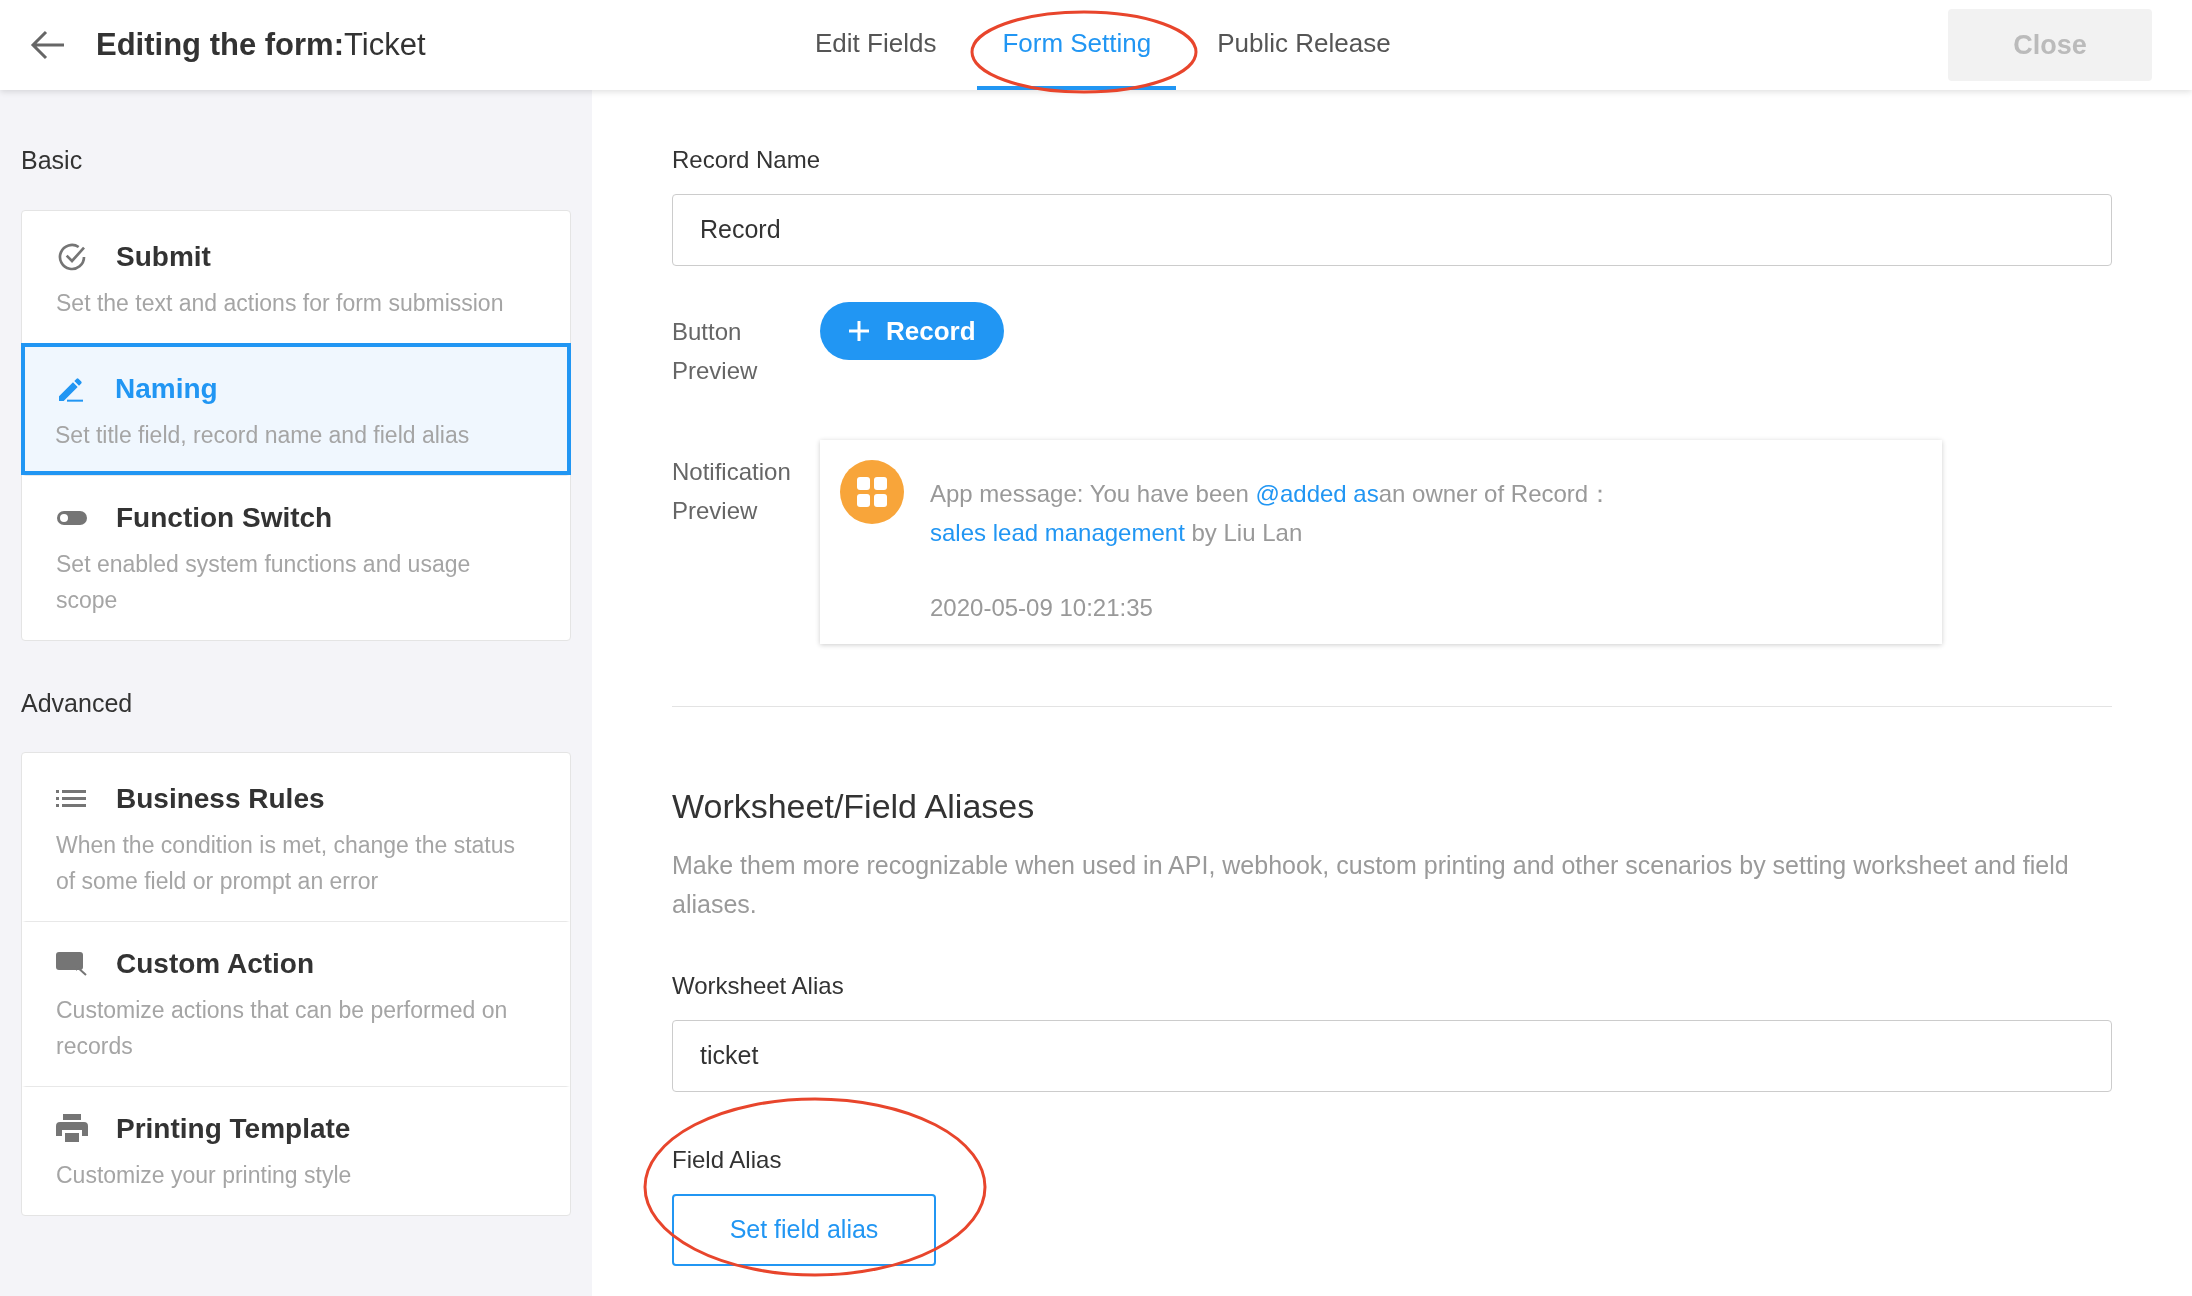  What do you see at coordinates (72, 964) in the screenshot?
I see `window-cursor-icon` at bounding box center [72, 964].